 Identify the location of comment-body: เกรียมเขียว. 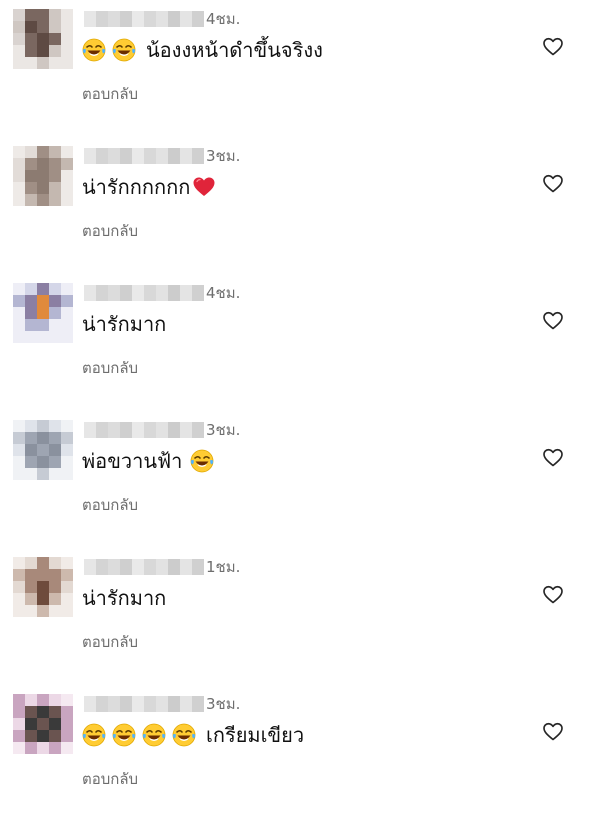
(193, 735).